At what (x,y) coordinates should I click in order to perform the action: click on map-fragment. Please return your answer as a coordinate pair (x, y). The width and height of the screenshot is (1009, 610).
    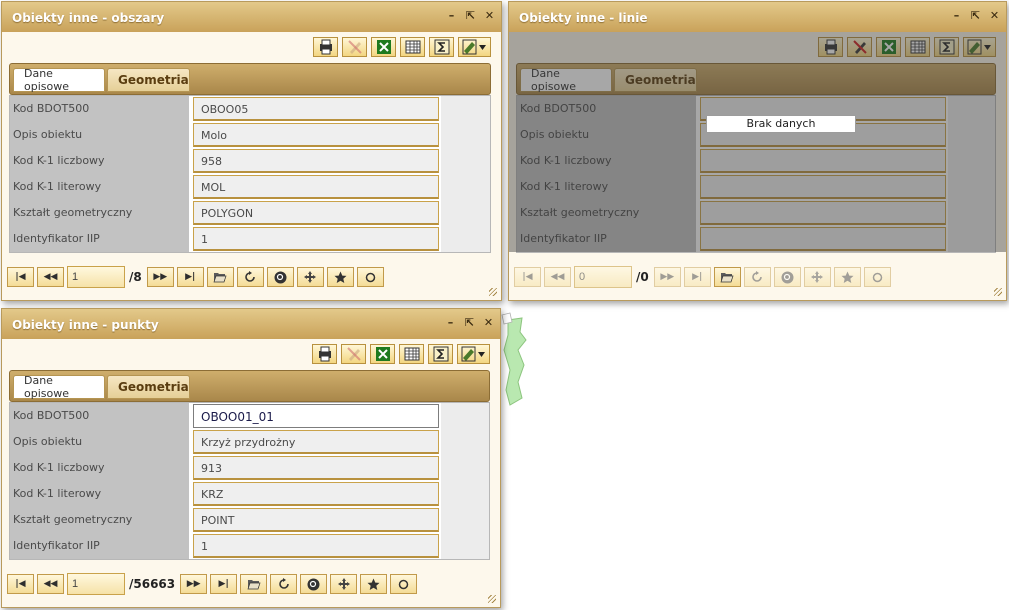
    Looking at the image, I should click on (514, 359).